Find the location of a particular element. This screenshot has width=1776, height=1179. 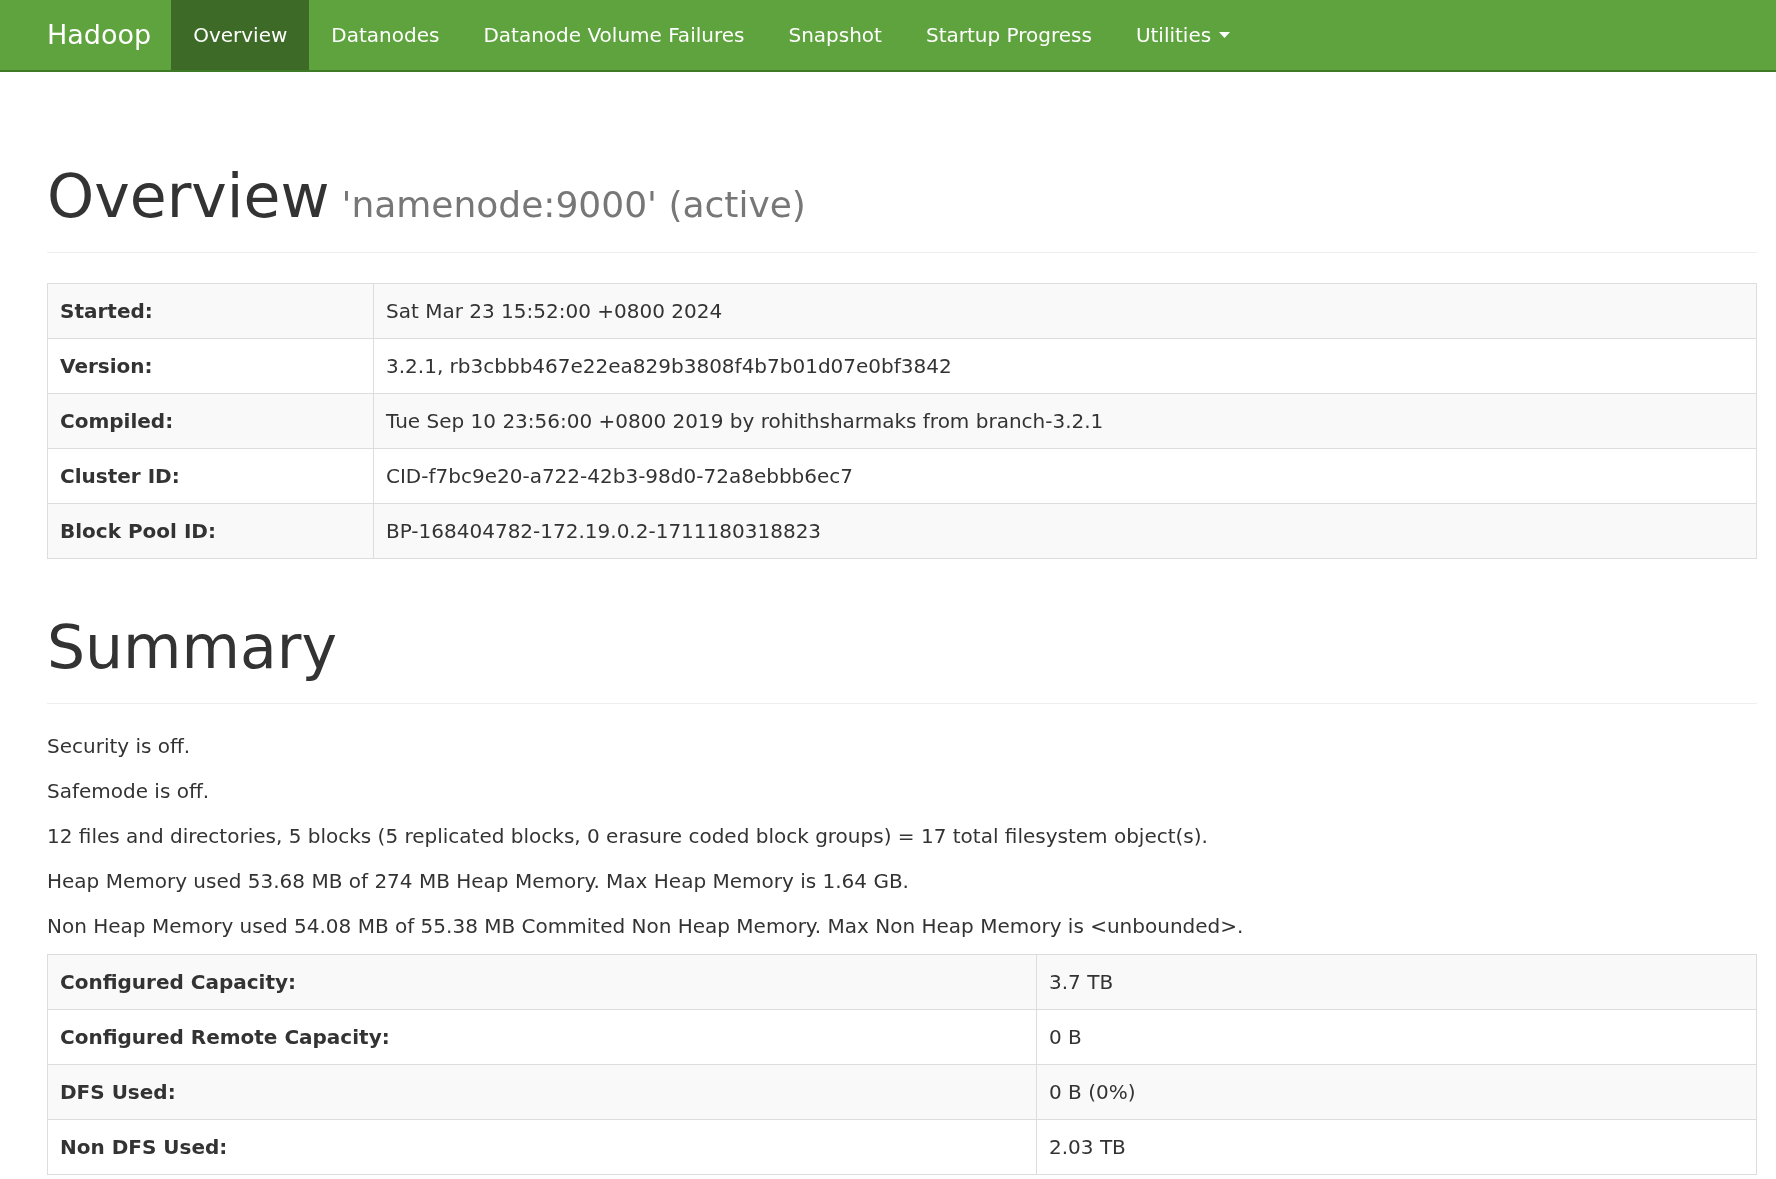

row-label: Compiled: is located at coordinates (210, 421).